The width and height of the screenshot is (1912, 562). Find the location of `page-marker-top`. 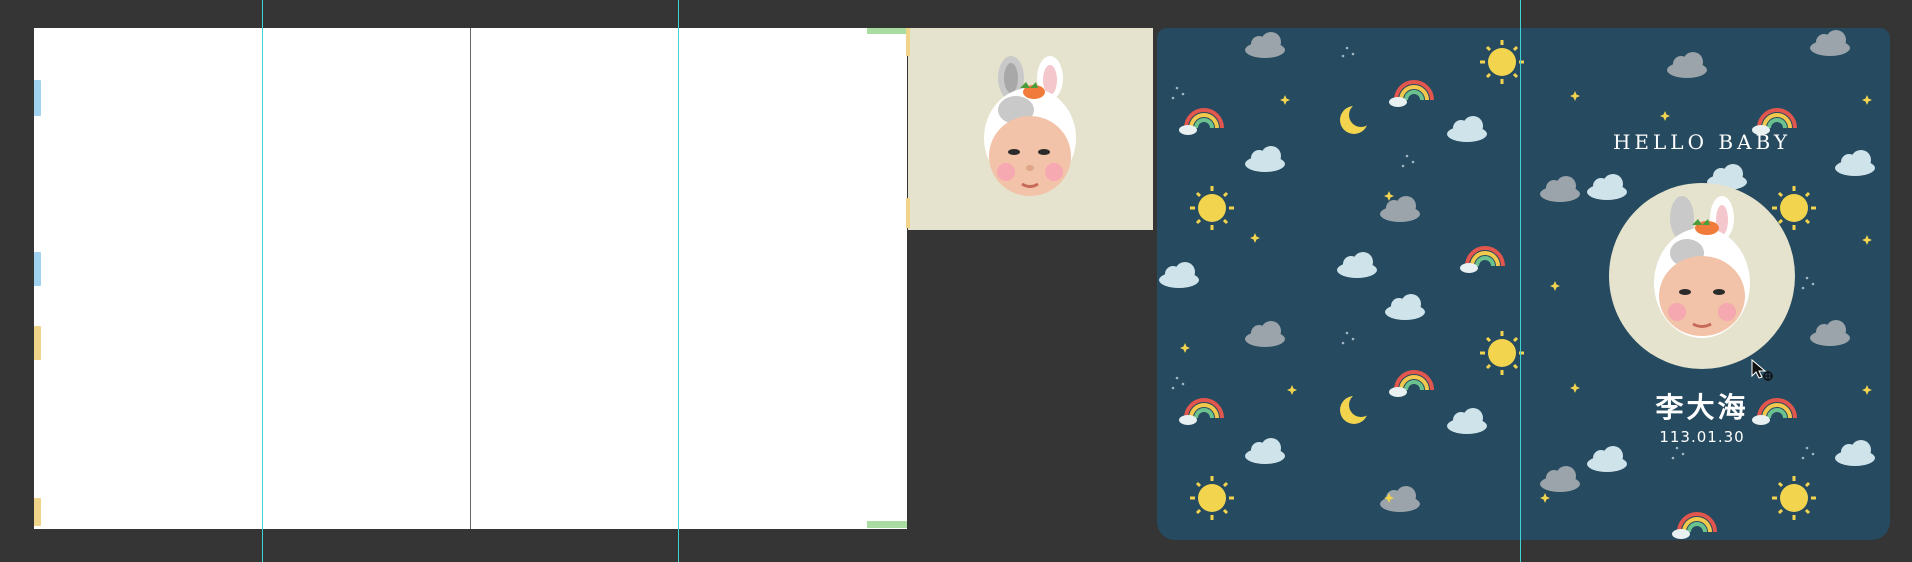

page-marker-top is located at coordinates (887, 31).